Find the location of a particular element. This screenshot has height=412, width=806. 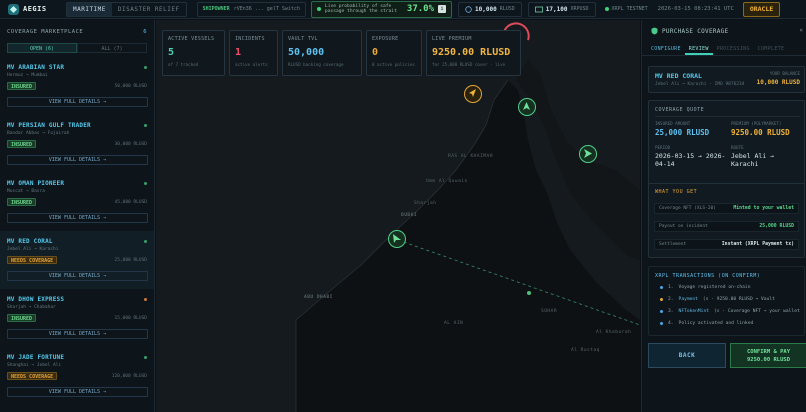

rlusd-balance: 10,000 RLUSD is located at coordinates (490, 9).